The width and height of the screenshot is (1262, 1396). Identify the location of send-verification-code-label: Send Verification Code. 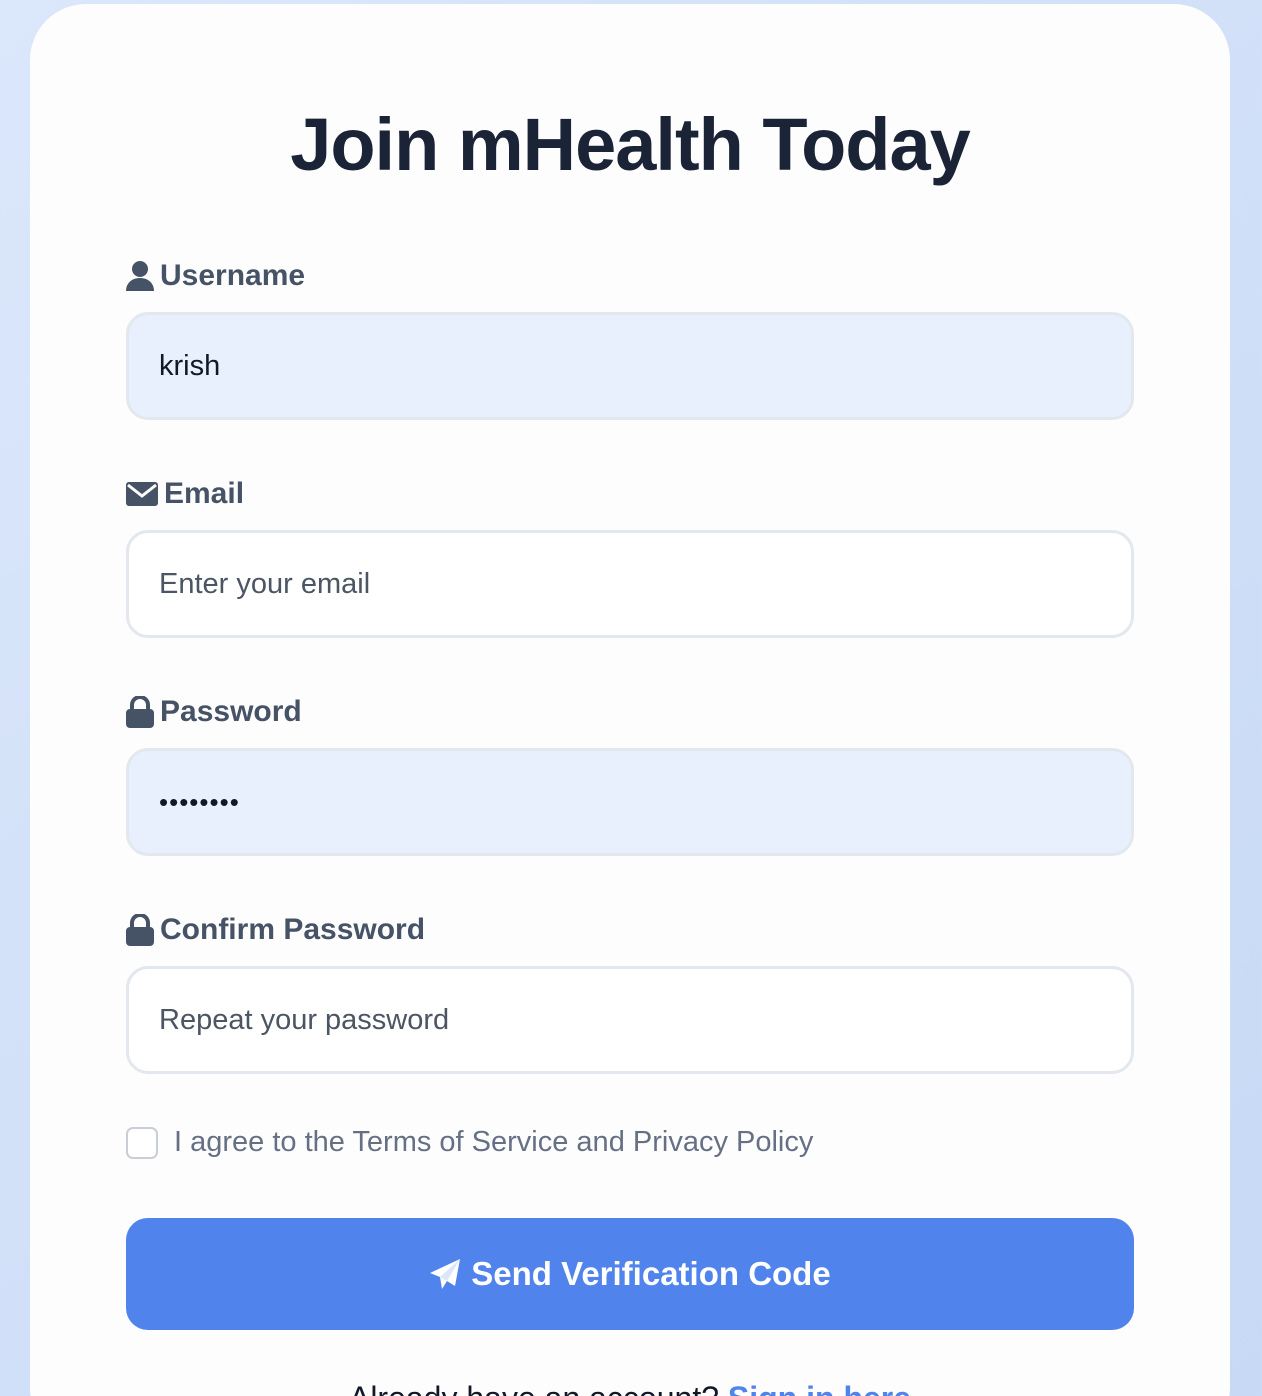
(651, 1273).